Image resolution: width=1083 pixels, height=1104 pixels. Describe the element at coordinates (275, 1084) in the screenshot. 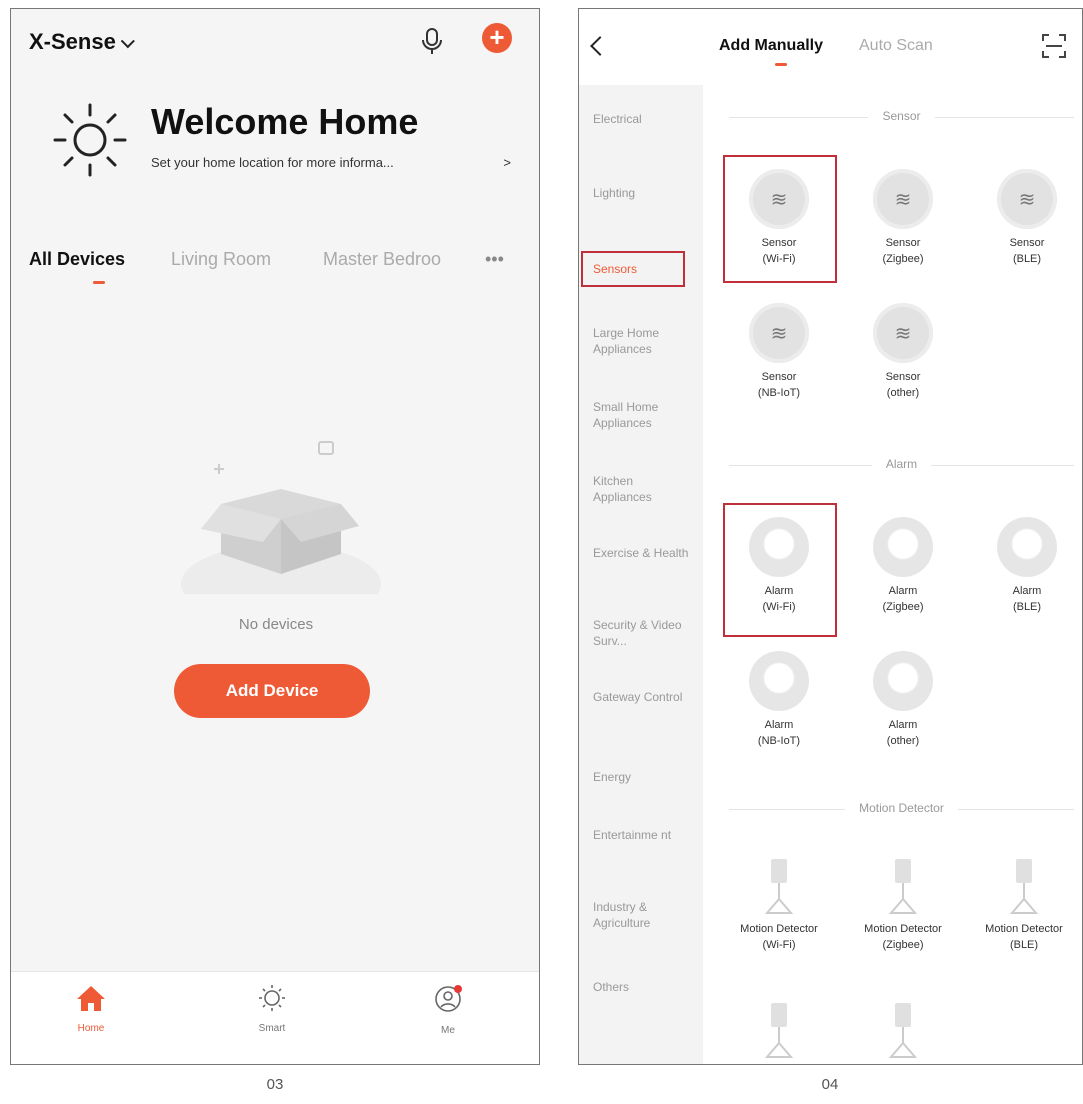

I see `figure-caption-03: 03` at that location.